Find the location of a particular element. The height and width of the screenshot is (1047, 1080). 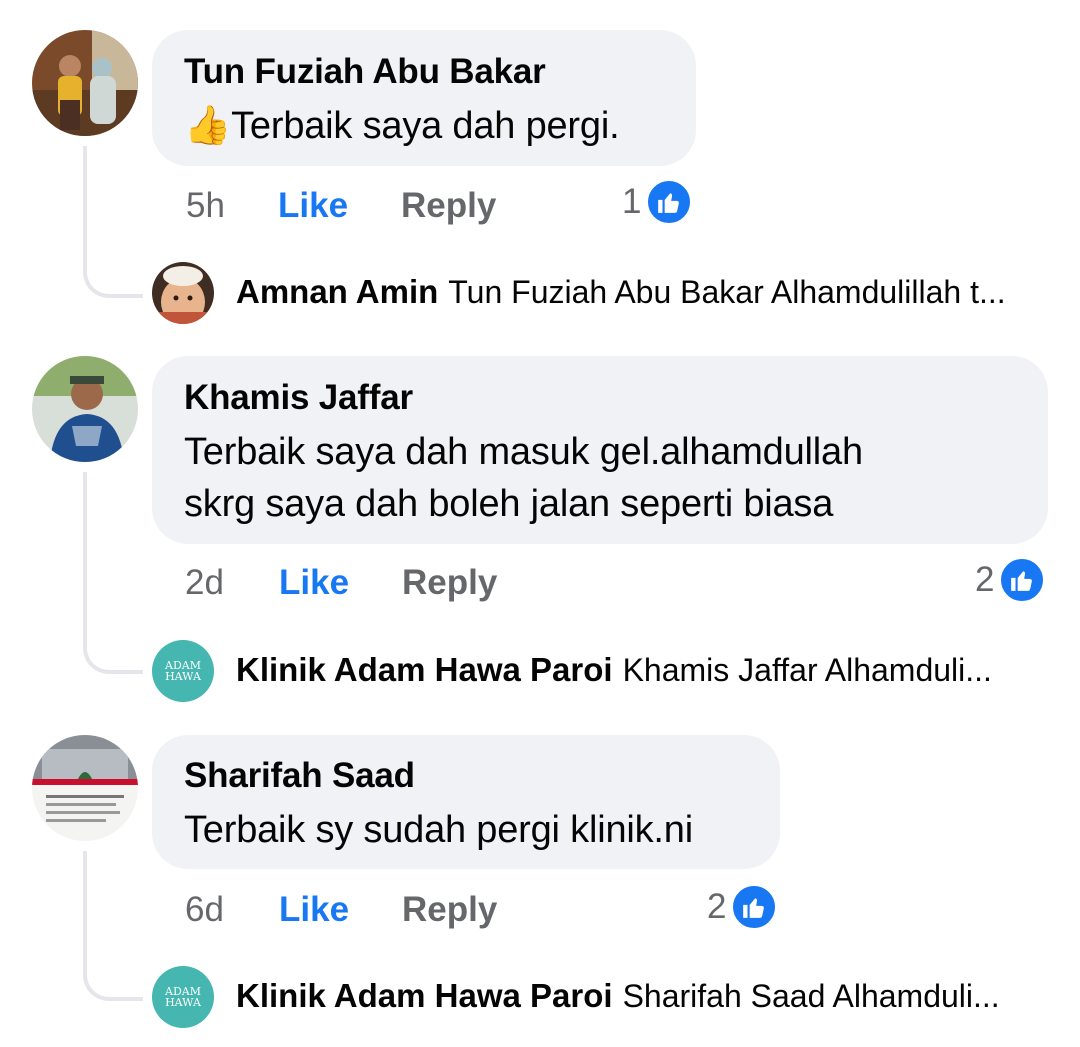

reply-author: Amnan Amin is located at coordinates (337, 291).